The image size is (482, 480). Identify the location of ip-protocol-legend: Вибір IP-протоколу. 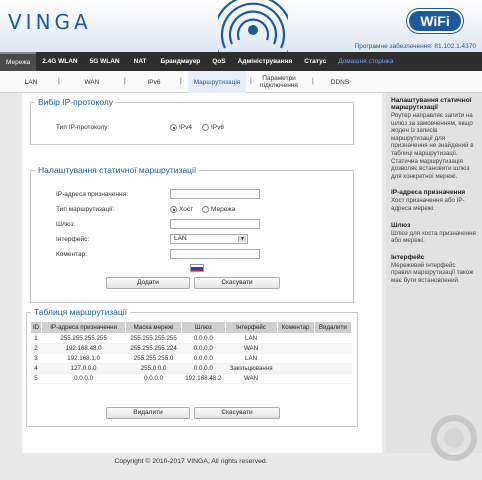
(76, 102).